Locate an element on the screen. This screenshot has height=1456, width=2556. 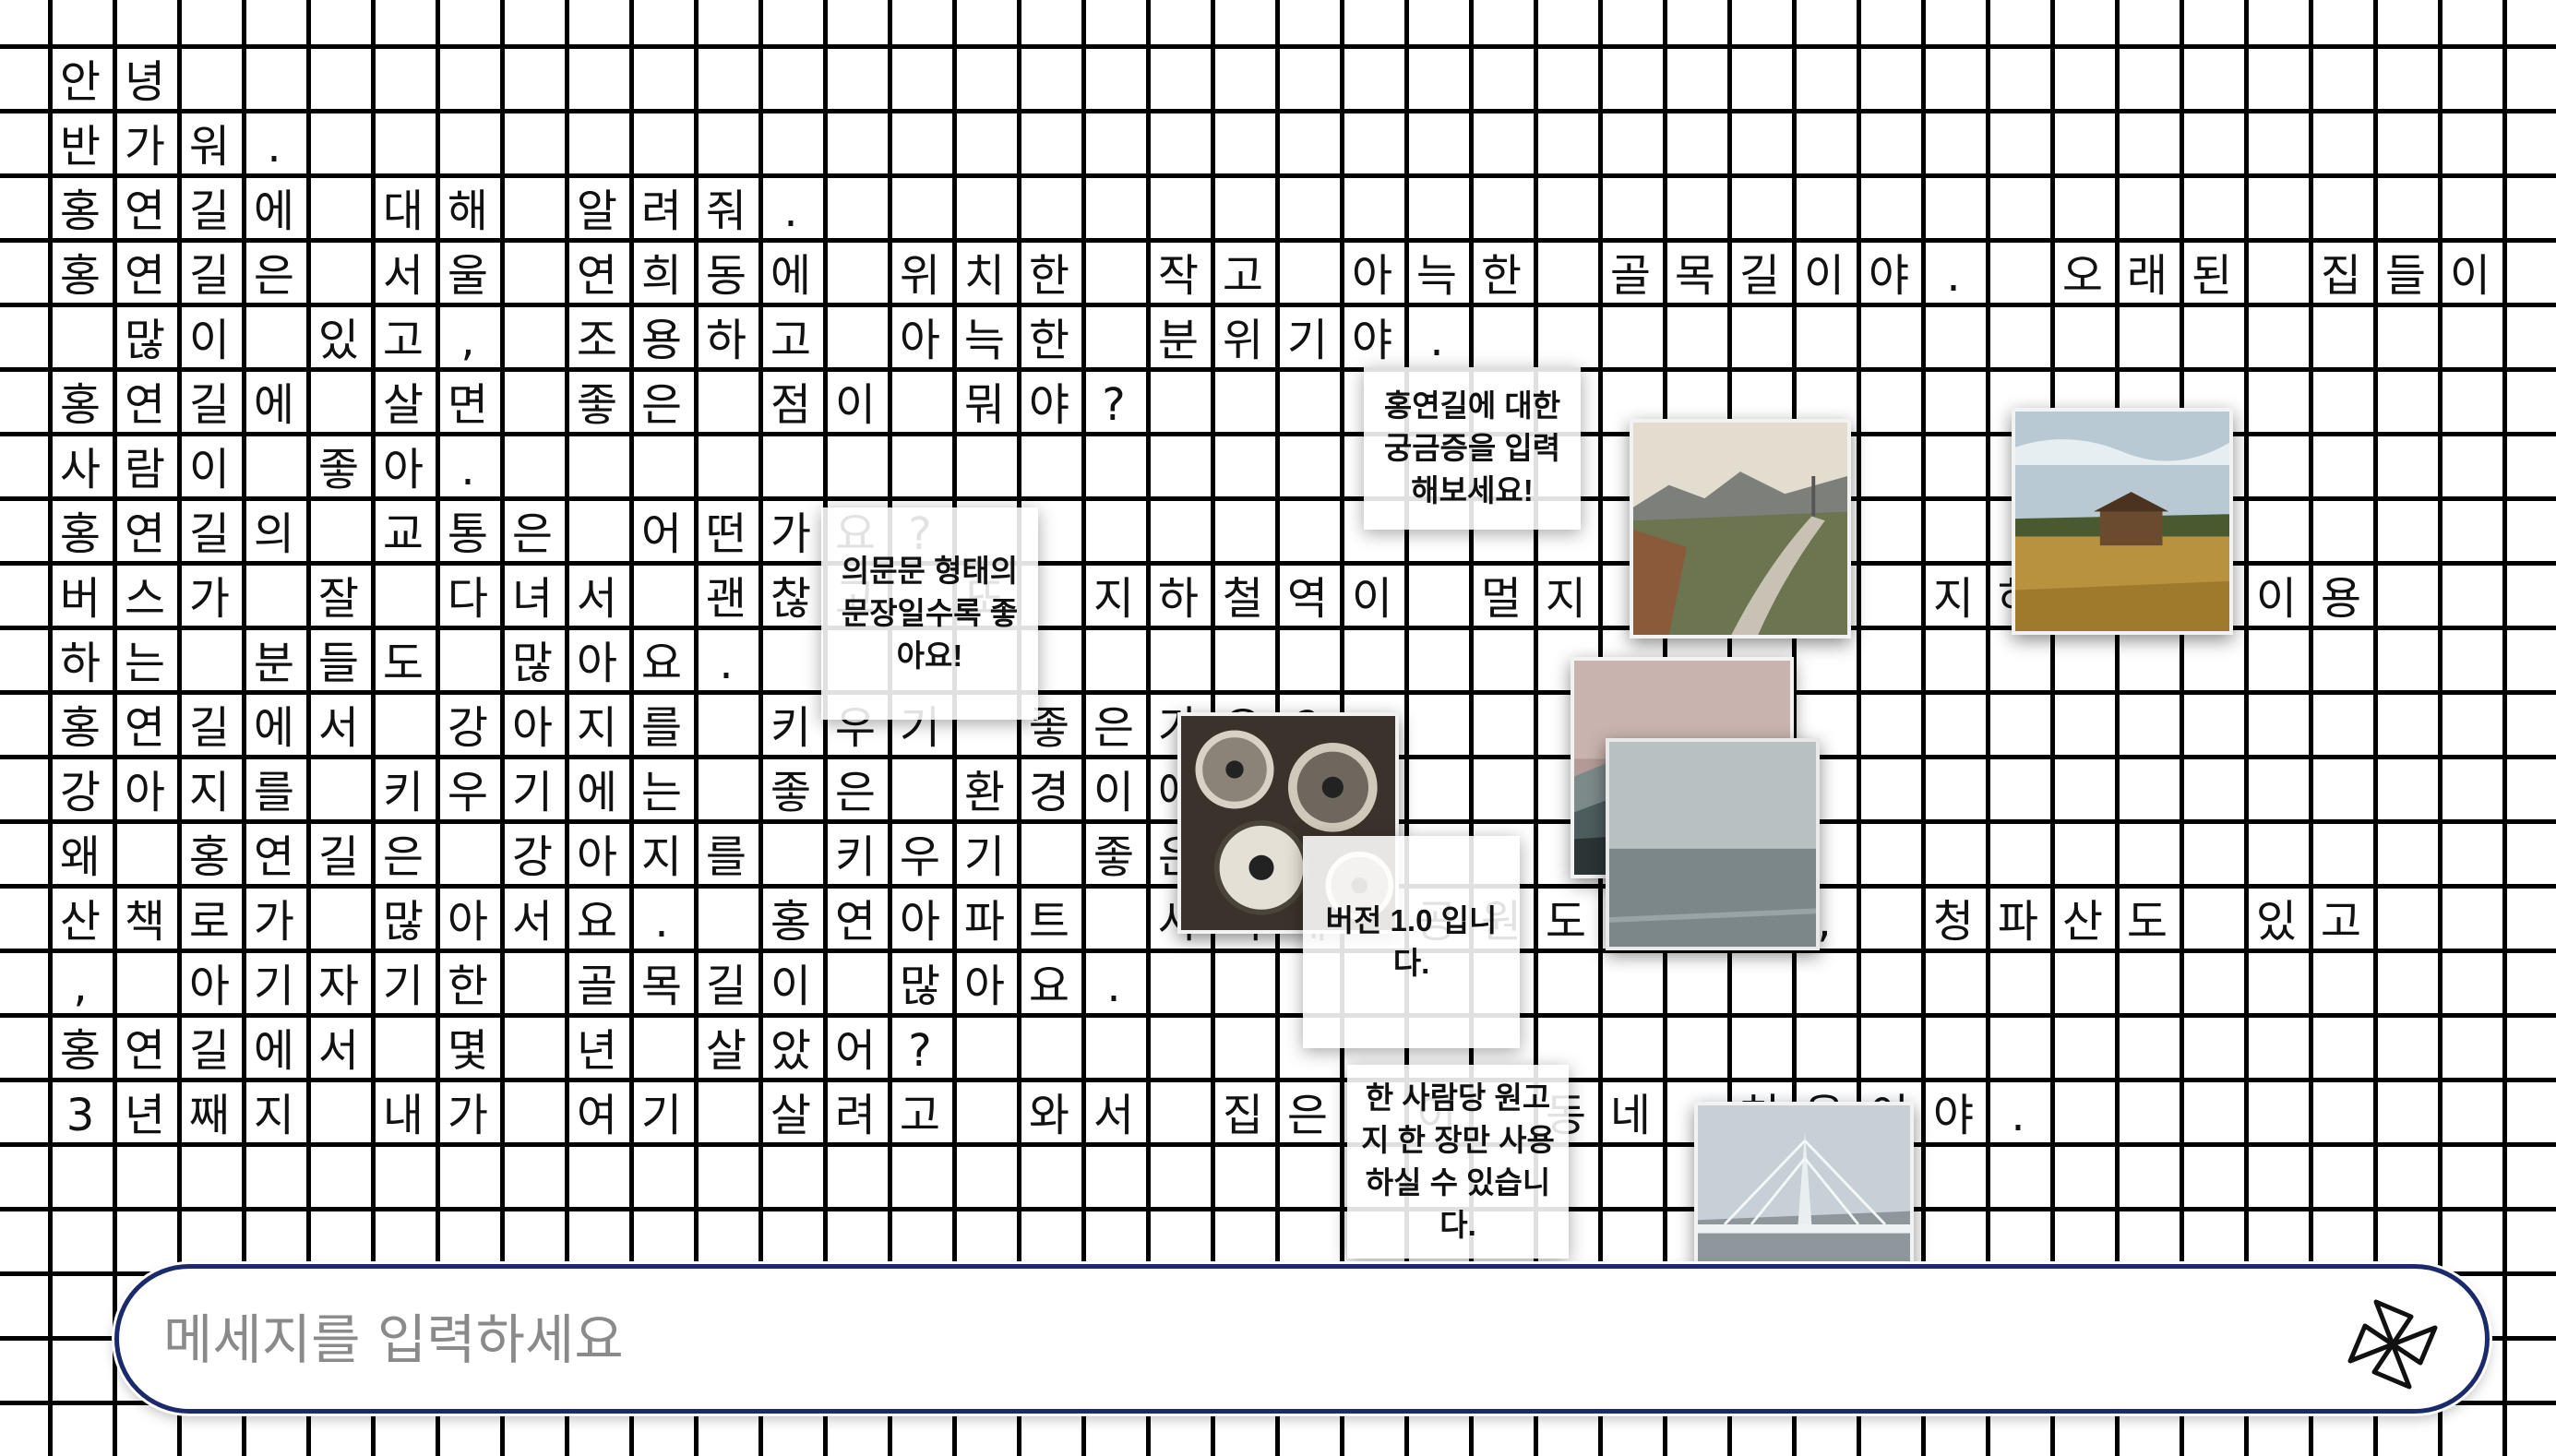
transcript-char: 우 is located at coordinates (920, 857).